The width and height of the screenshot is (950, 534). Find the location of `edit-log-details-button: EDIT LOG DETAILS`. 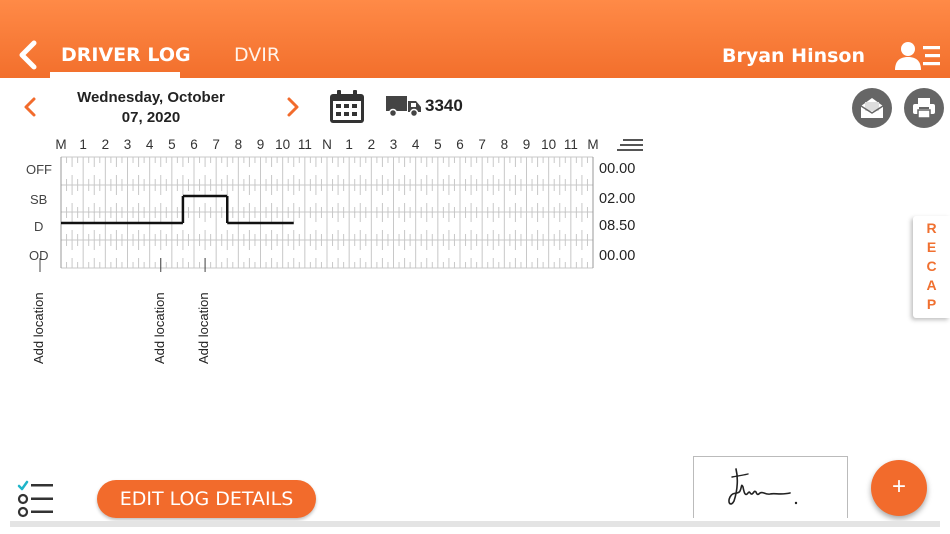

edit-log-details-button: EDIT LOG DETAILS is located at coordinates (206, 499).